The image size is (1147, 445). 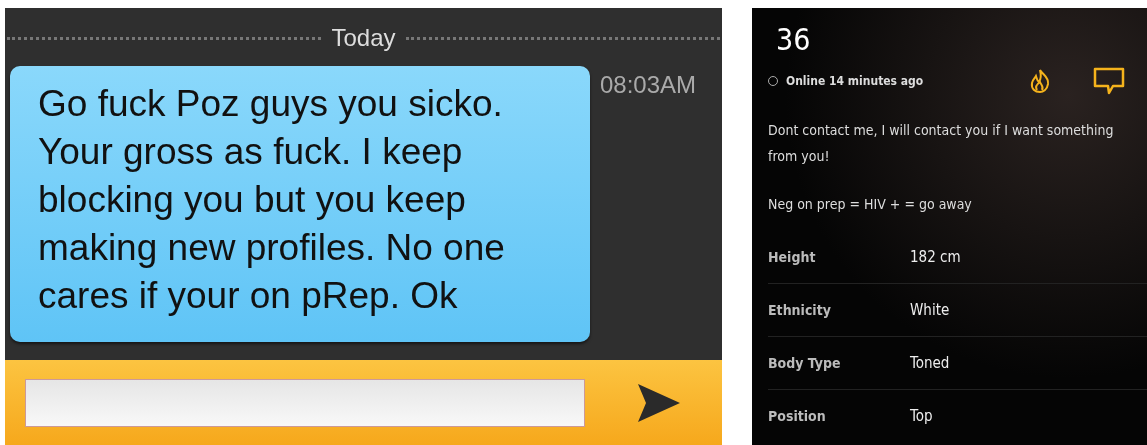 What do you see at coordinates (800, 310) in the screenshot?
I see `stat-label: Ethnicity` at bounding box center [800, 310].